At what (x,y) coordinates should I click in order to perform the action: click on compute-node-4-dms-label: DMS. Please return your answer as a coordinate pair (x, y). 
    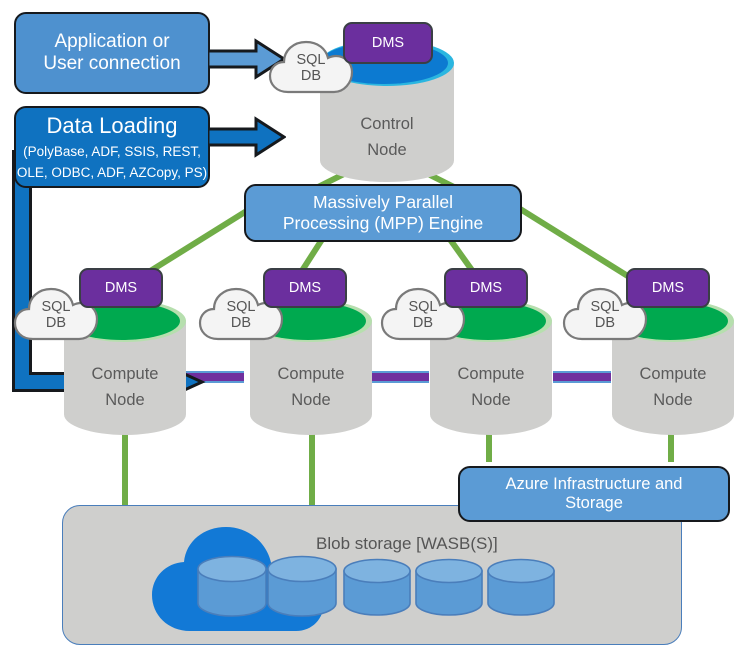
    Looking at the image, I should click on (668, 288).